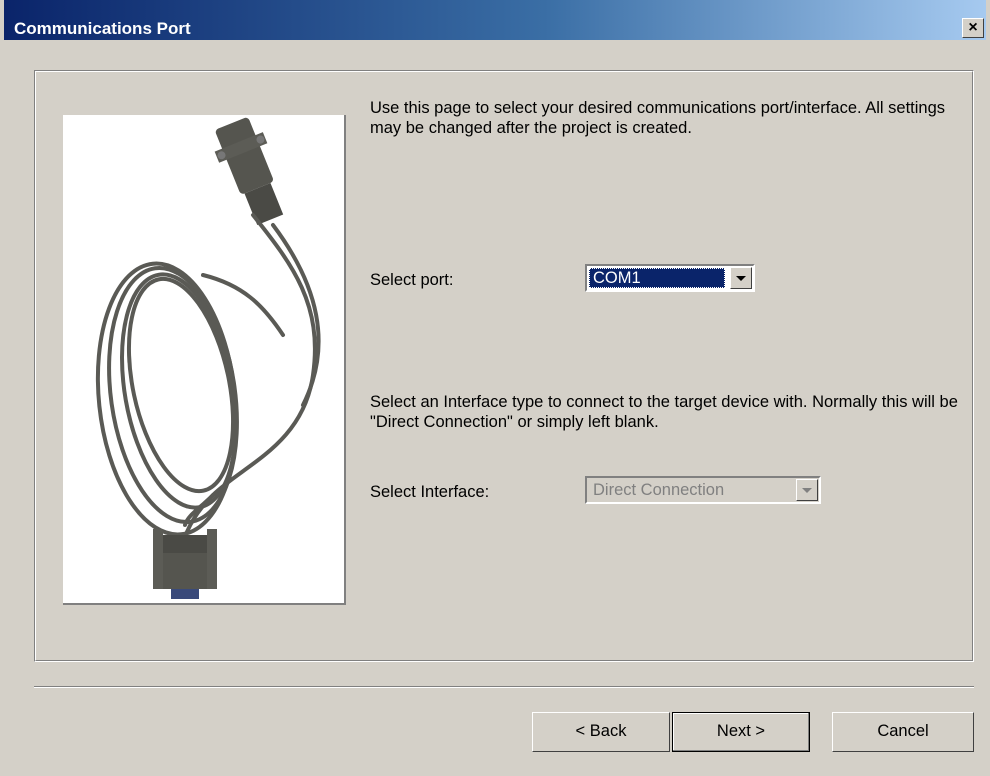 Image resolution: width=990 pixels, height=776 pixels. Describe the element at coordinates (412, 280) in the screenshot. I see `select-port-label: Select port:` at that location.